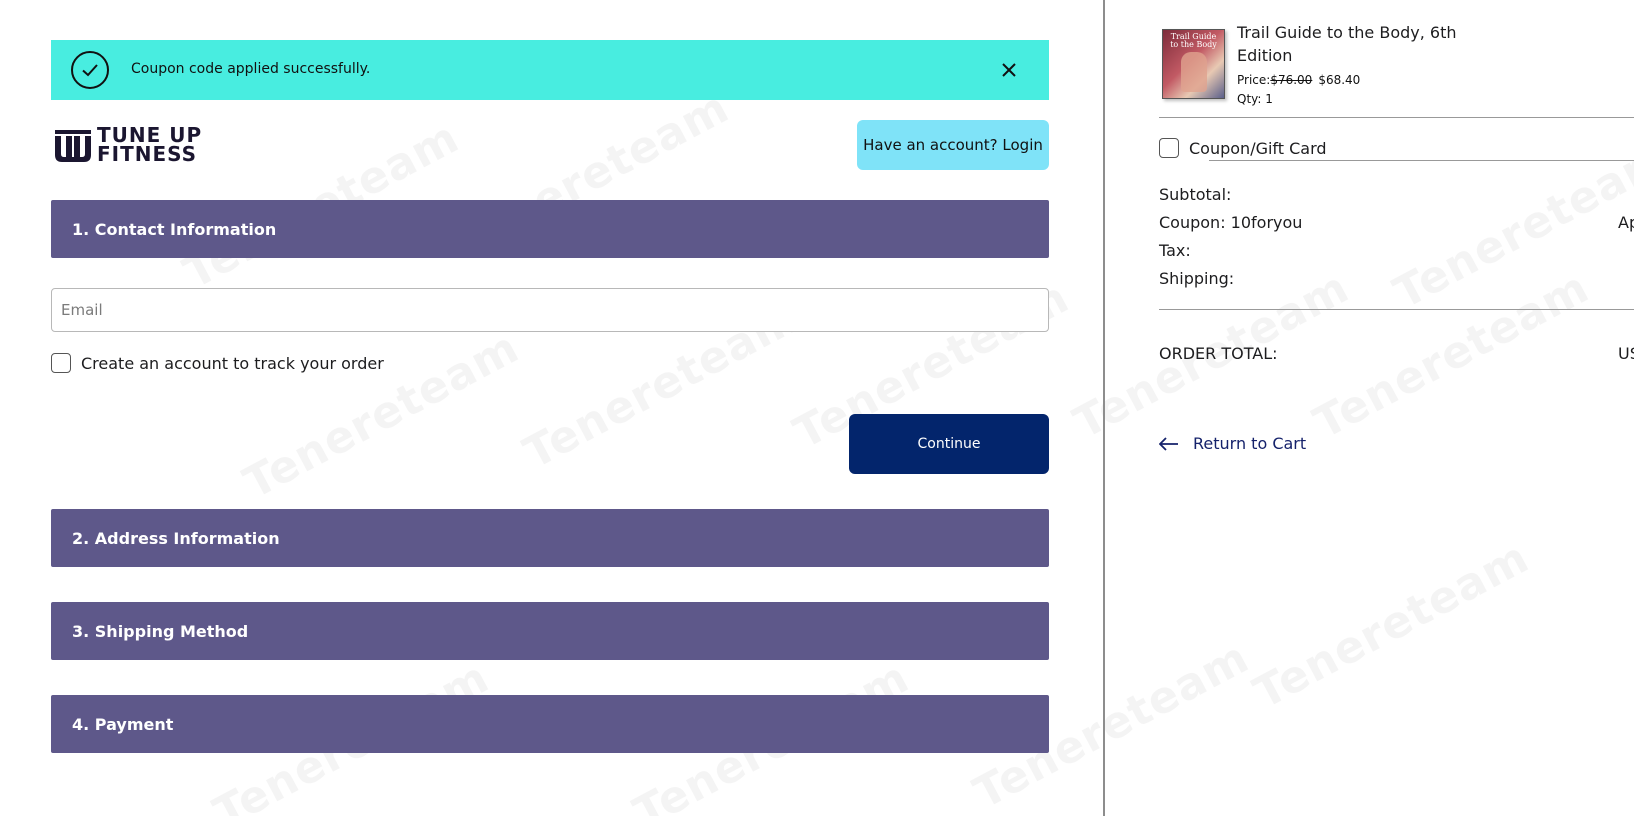  Describe the element at coordinates (550, 631) in the screenshot. I see `section-shipping-header: 3. Shipping Method` at that location.